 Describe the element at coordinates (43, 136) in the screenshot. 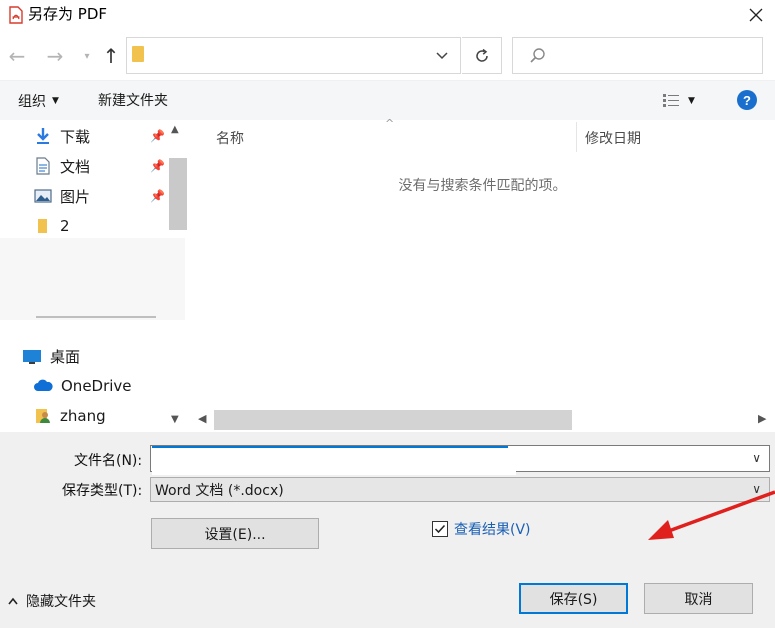

I see `download-arrow-icon` at that location.